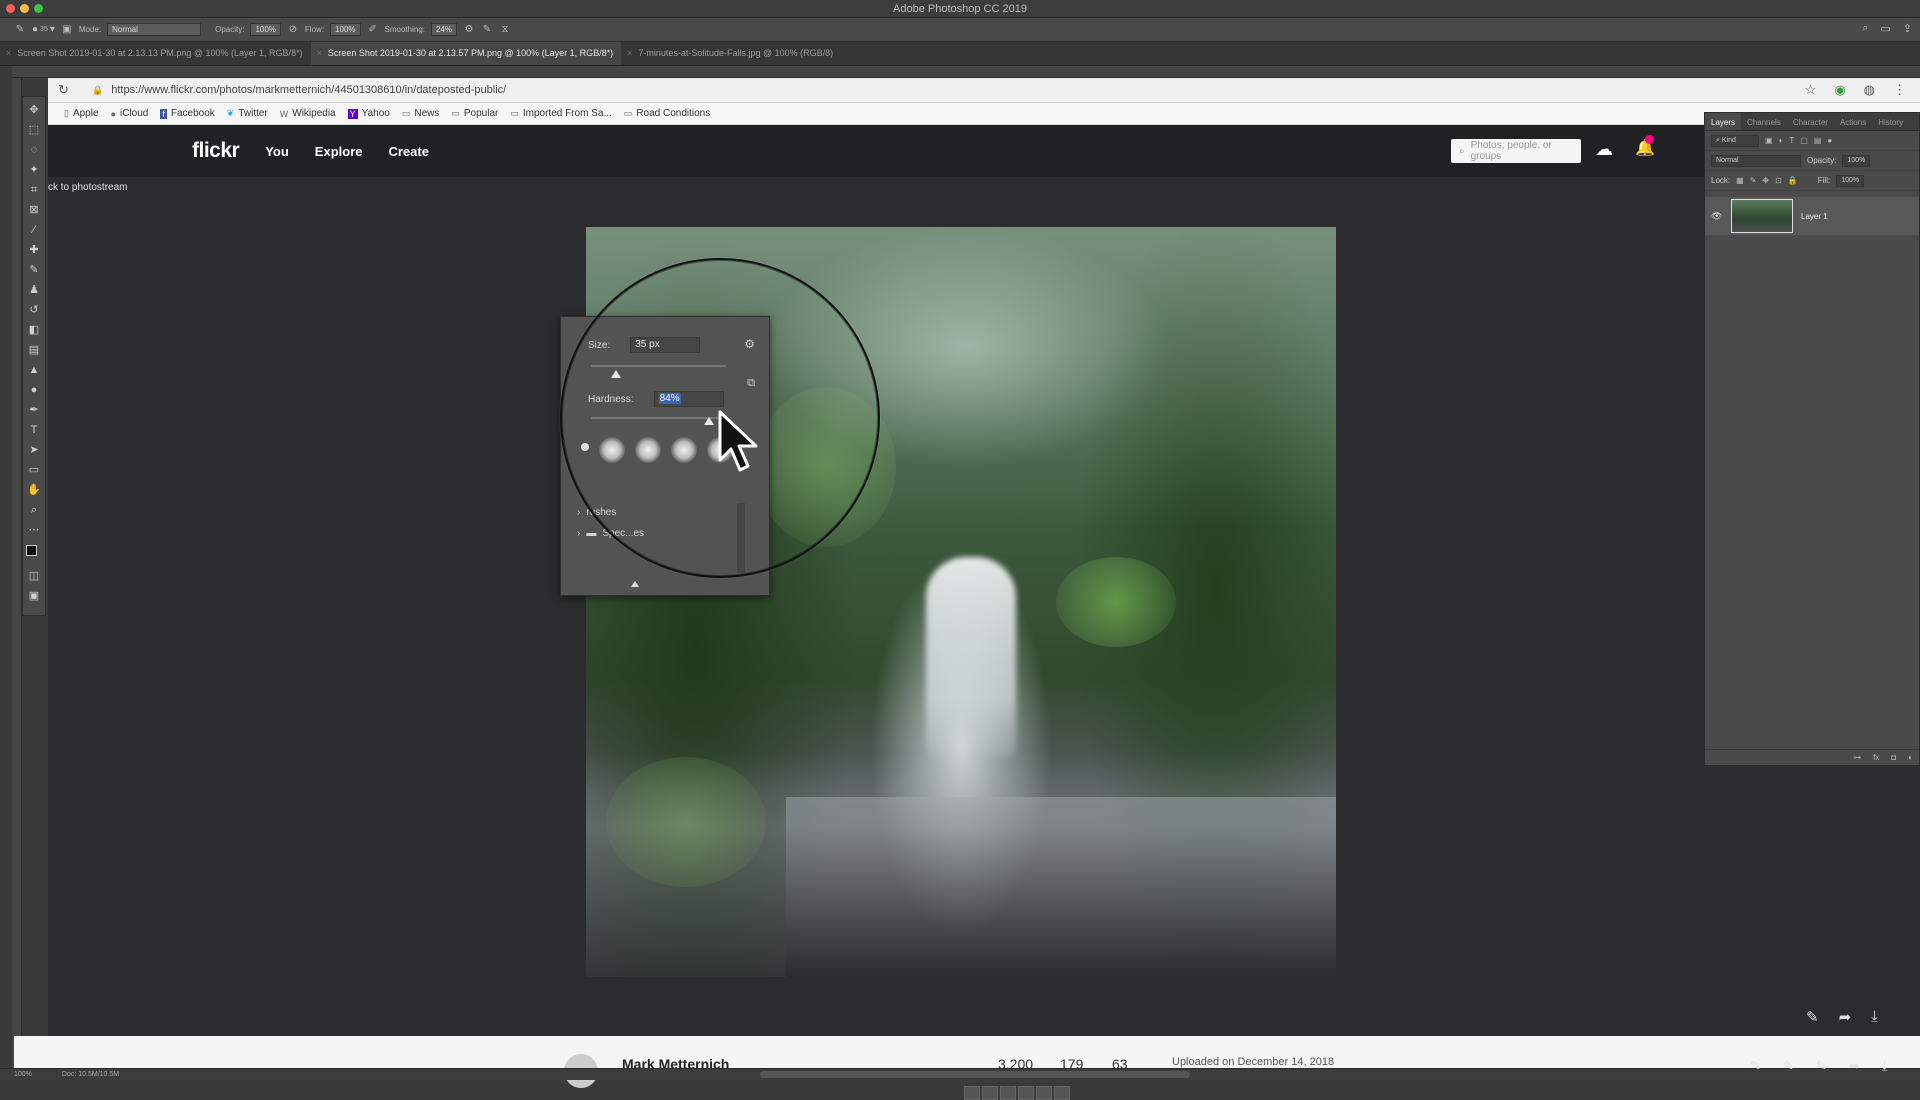  I want to click on lasso-tool-icon: ◌, so click(34, 150).